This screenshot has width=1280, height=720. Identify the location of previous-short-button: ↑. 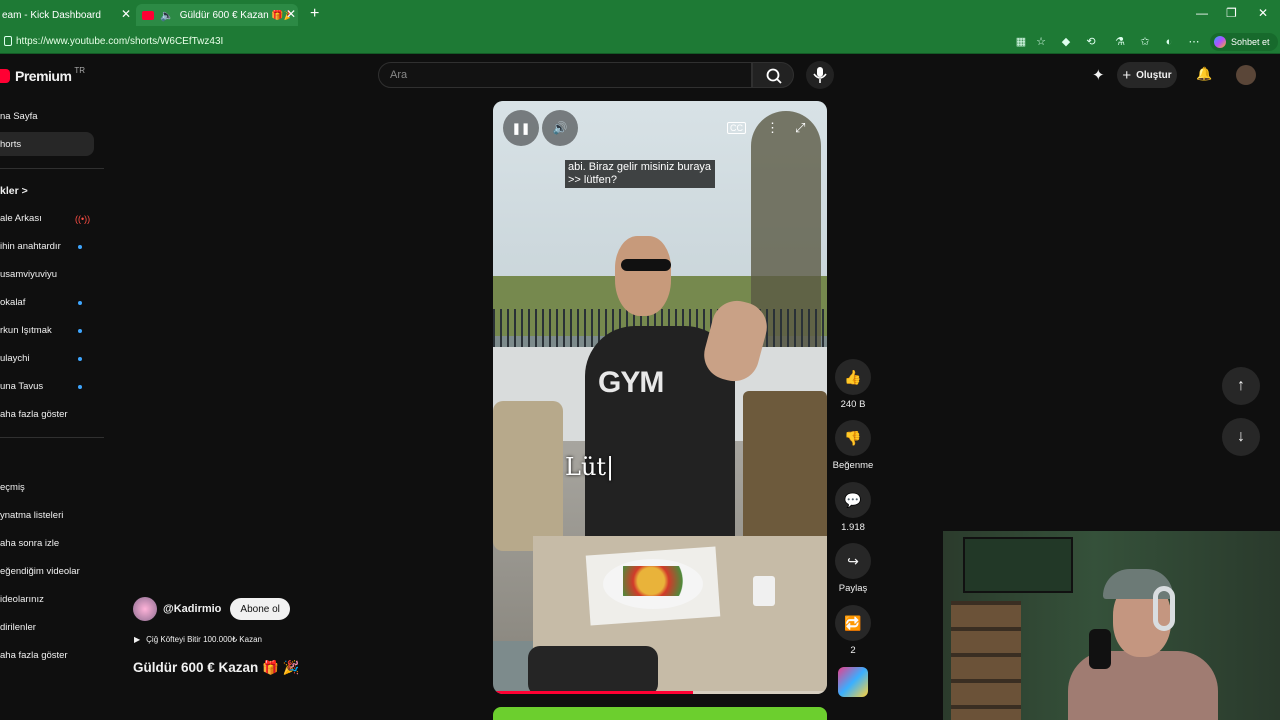
(1241, 386).